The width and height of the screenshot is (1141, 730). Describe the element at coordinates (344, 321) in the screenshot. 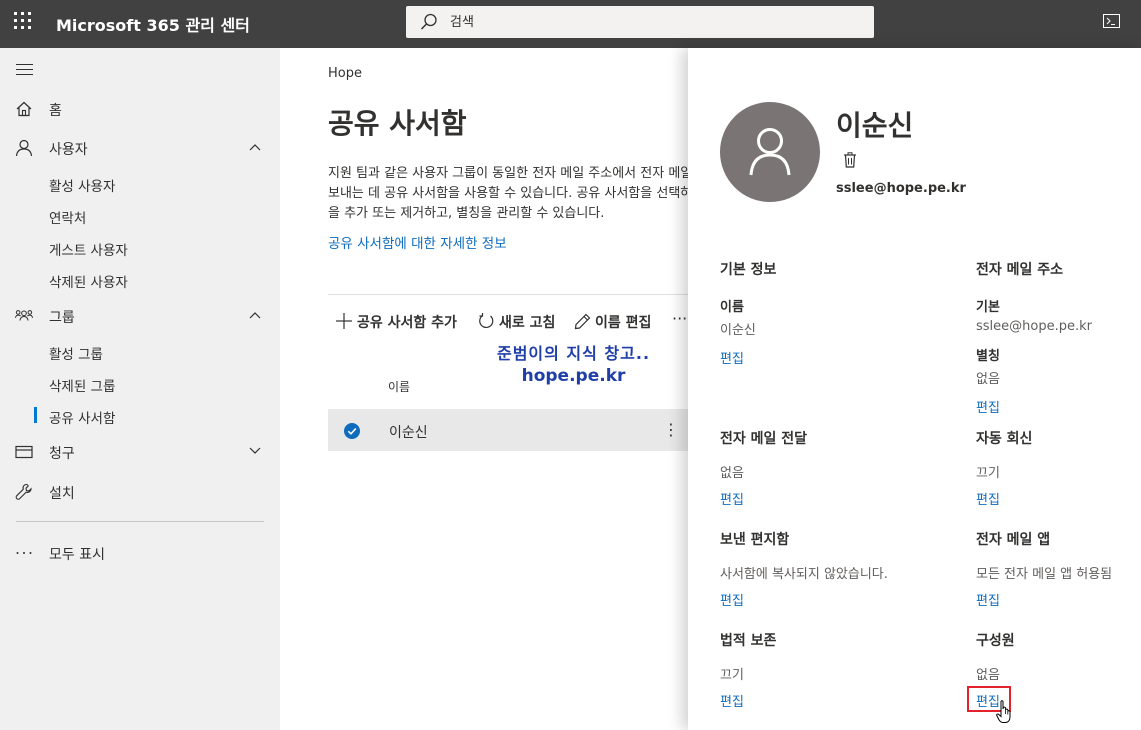

I see `plus-icon` at that location.